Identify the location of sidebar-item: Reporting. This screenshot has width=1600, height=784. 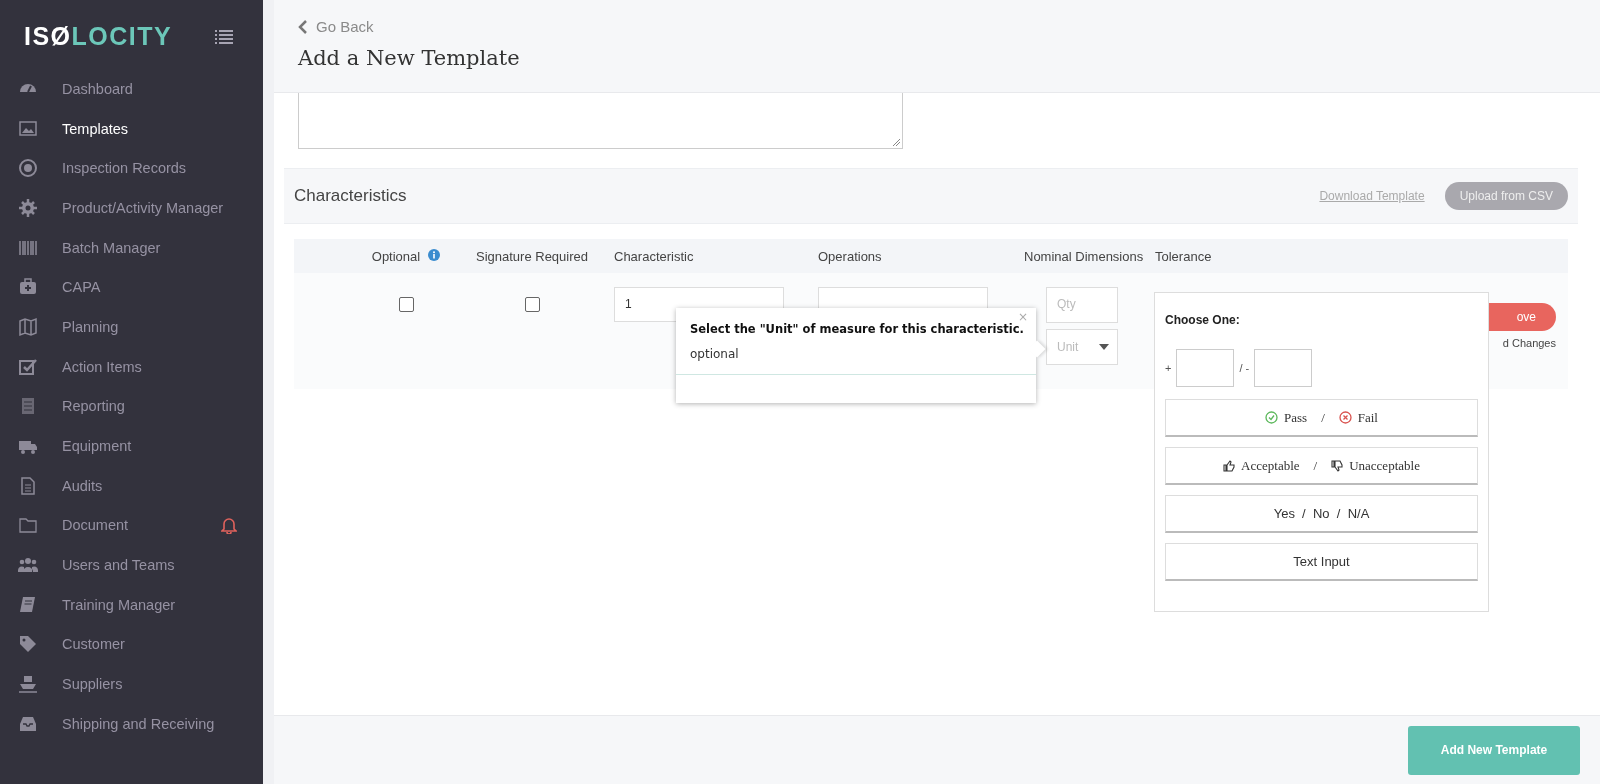
(131, 406).